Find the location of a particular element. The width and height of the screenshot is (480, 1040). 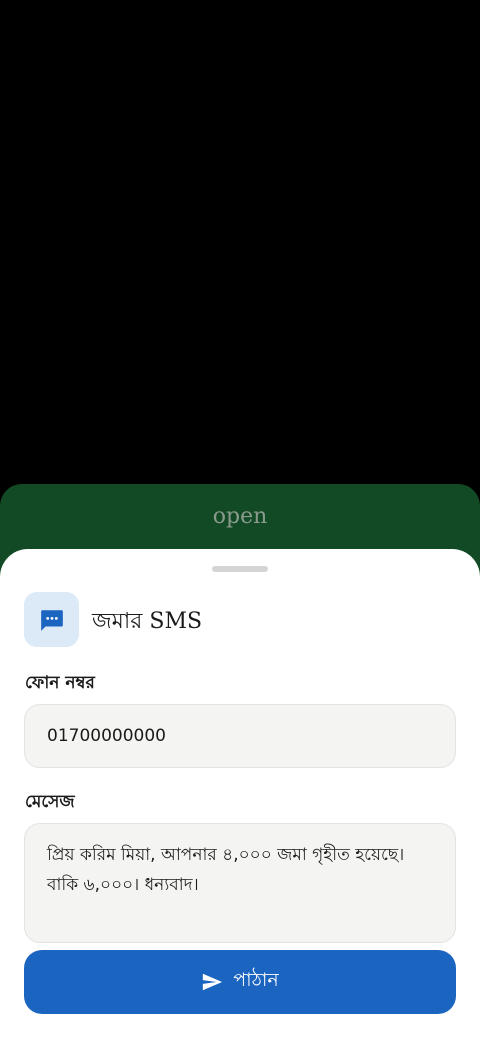

send-label: পাঠান is located at coordinates (256, 980).